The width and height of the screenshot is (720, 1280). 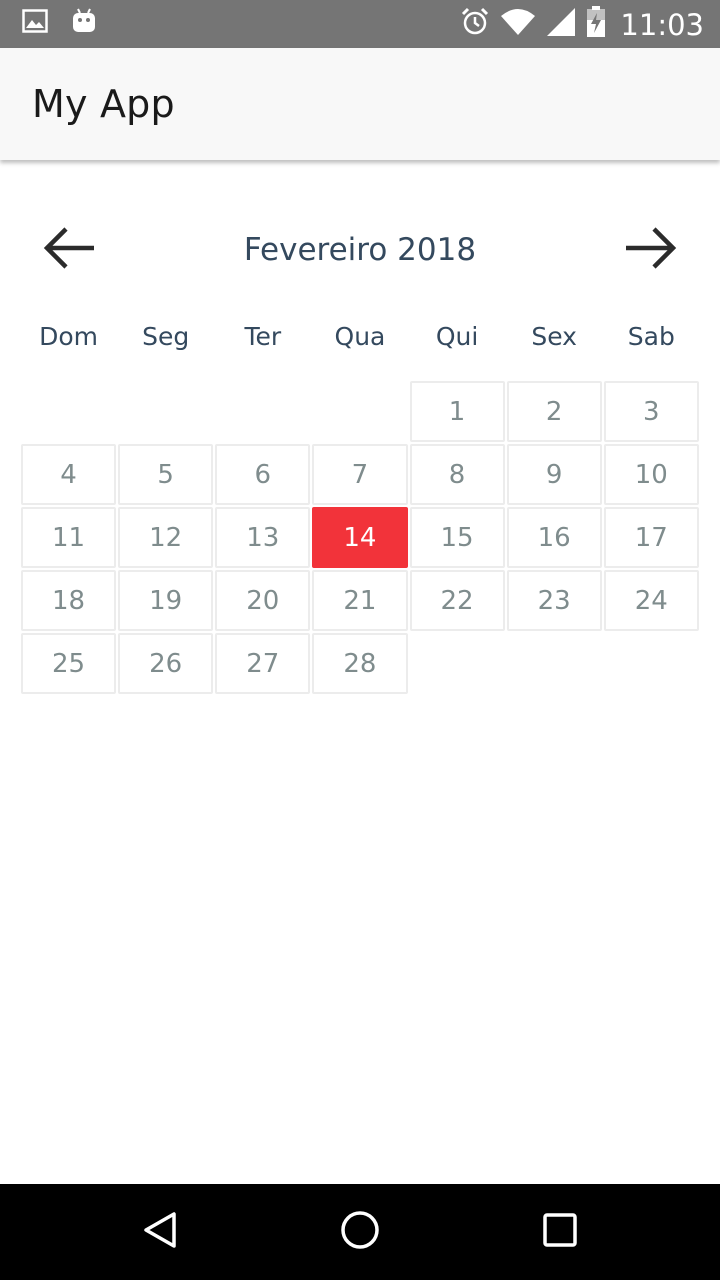 I want to click on day-cell: 22, so click(x=457, y=600).